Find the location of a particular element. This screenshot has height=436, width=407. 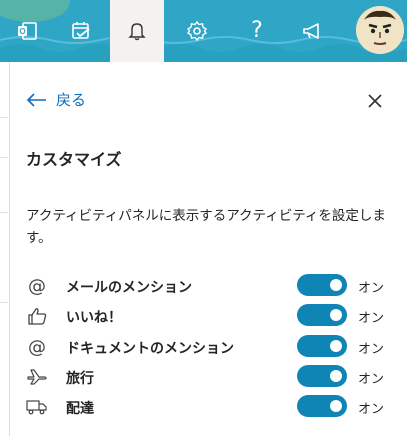

svg-text: O is located at coordinates (22, 31).